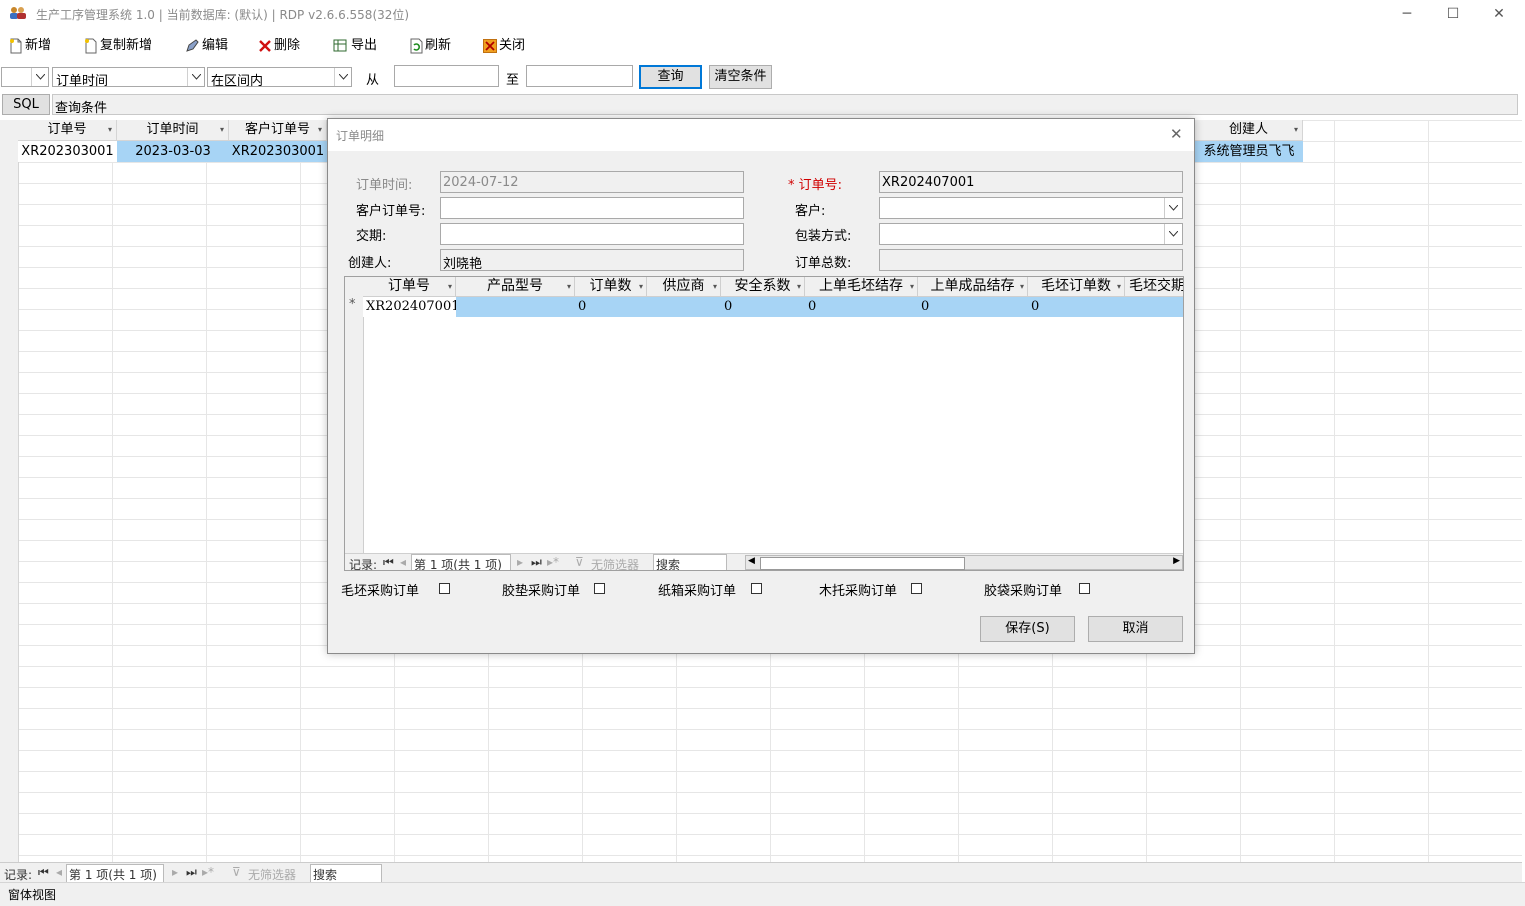  What do you see at coordinates (670, 77) in the screenshot?
I see `query-button: 查询` at bounding box center [670, 77].